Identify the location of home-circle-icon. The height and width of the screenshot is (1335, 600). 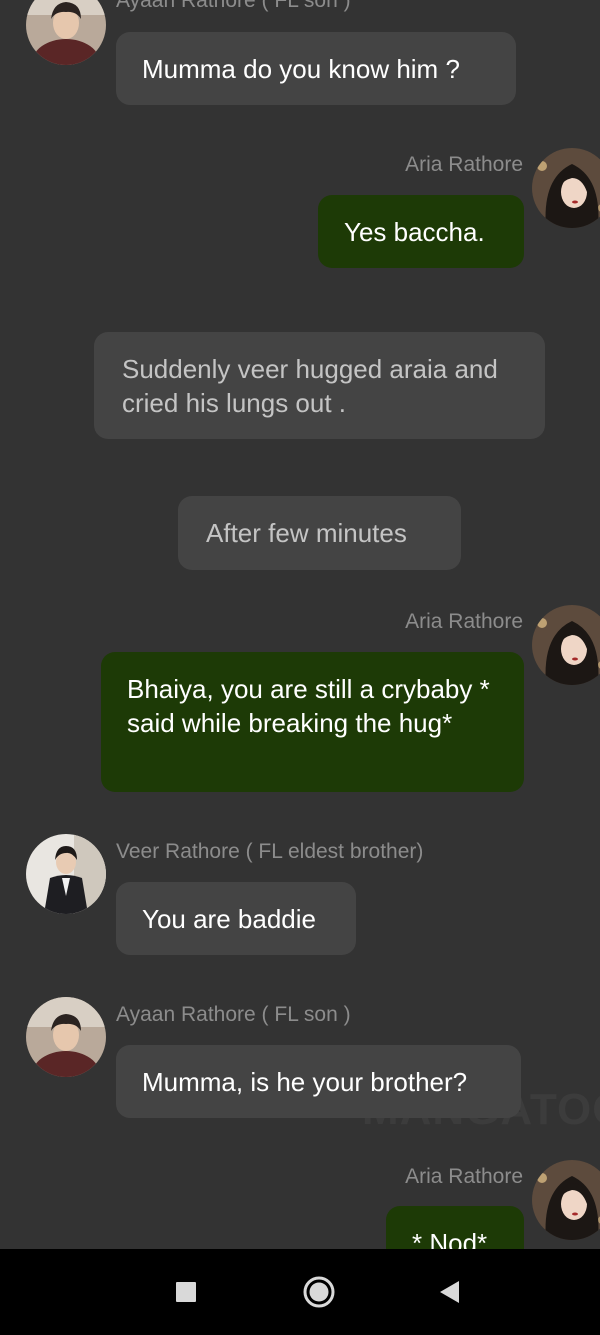
(319, 1292).